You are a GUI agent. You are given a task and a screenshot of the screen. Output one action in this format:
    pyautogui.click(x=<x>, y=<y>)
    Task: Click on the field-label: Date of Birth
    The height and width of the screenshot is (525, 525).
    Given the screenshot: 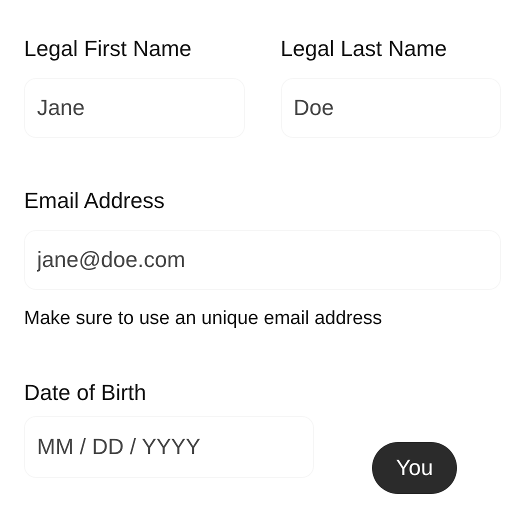 What is the action you would take?
    pyautogui.click(x=86, y=393)
    